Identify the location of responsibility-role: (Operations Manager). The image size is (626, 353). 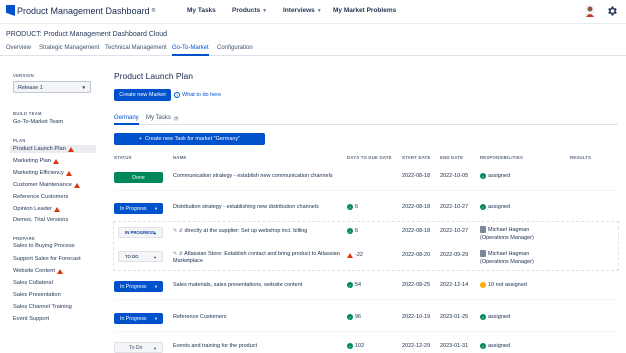
(507, 262).